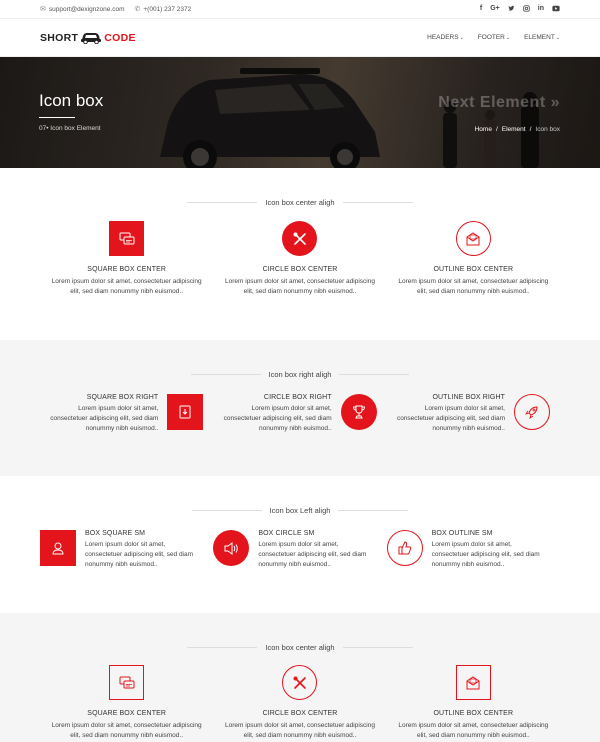 This screenshot has width=600, height=742. I want to click on page-subtitle: 07• Icon box Element, so click(70, 128).